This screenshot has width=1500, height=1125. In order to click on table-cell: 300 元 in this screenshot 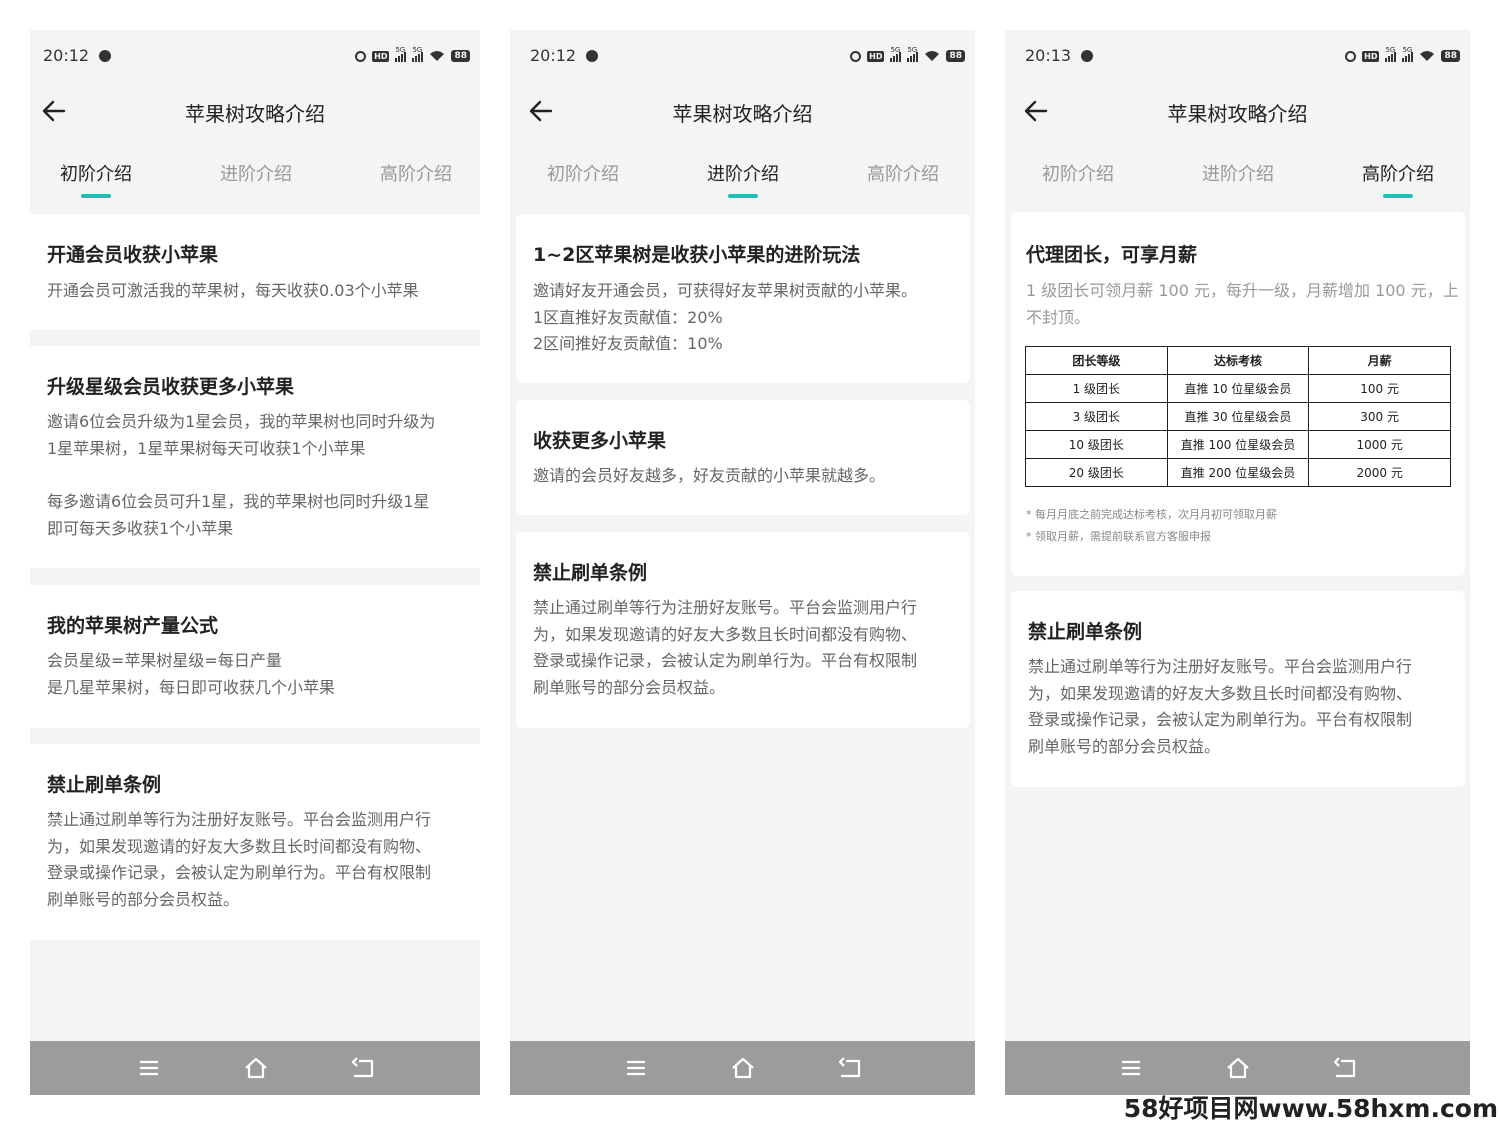, I will do `click(1379, 416)`.